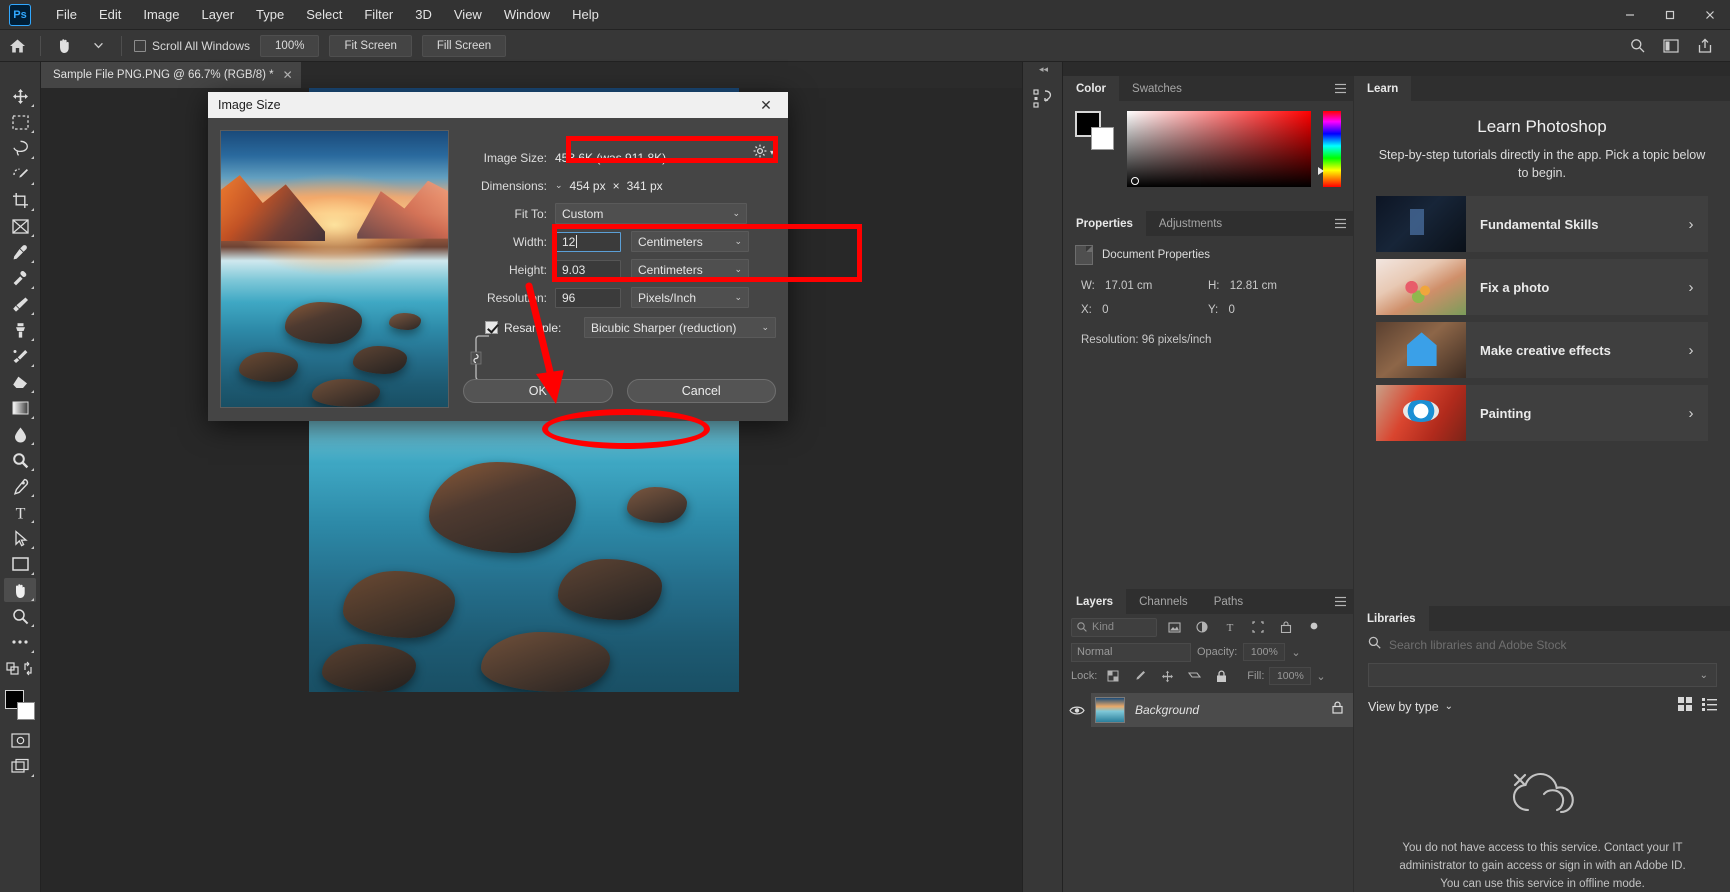 The width and height of the screenshot is (1730, 892). Describe the element at coordinates (1228, 601) in the screenshot. I see `tab-paths: Paths` at that location.